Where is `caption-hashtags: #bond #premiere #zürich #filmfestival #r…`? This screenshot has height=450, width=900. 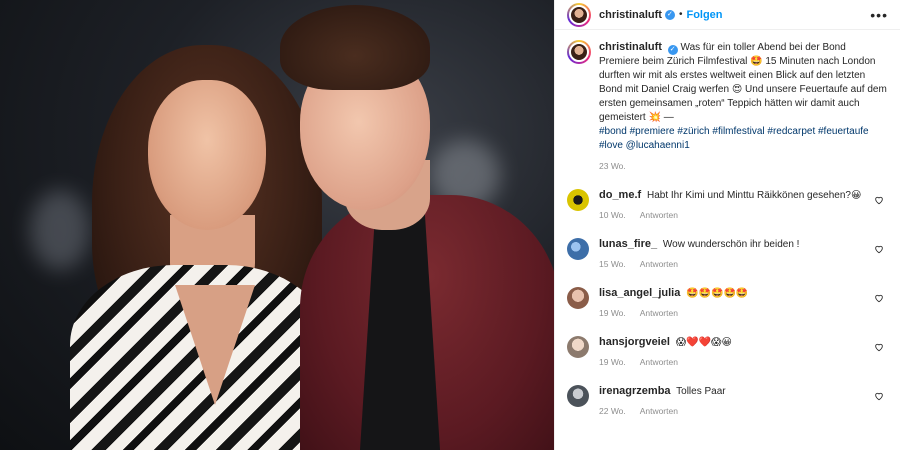 caption-hashtags: #bond #premiere #zürich #filmfestival #r… is located at coordinates (743, 139).